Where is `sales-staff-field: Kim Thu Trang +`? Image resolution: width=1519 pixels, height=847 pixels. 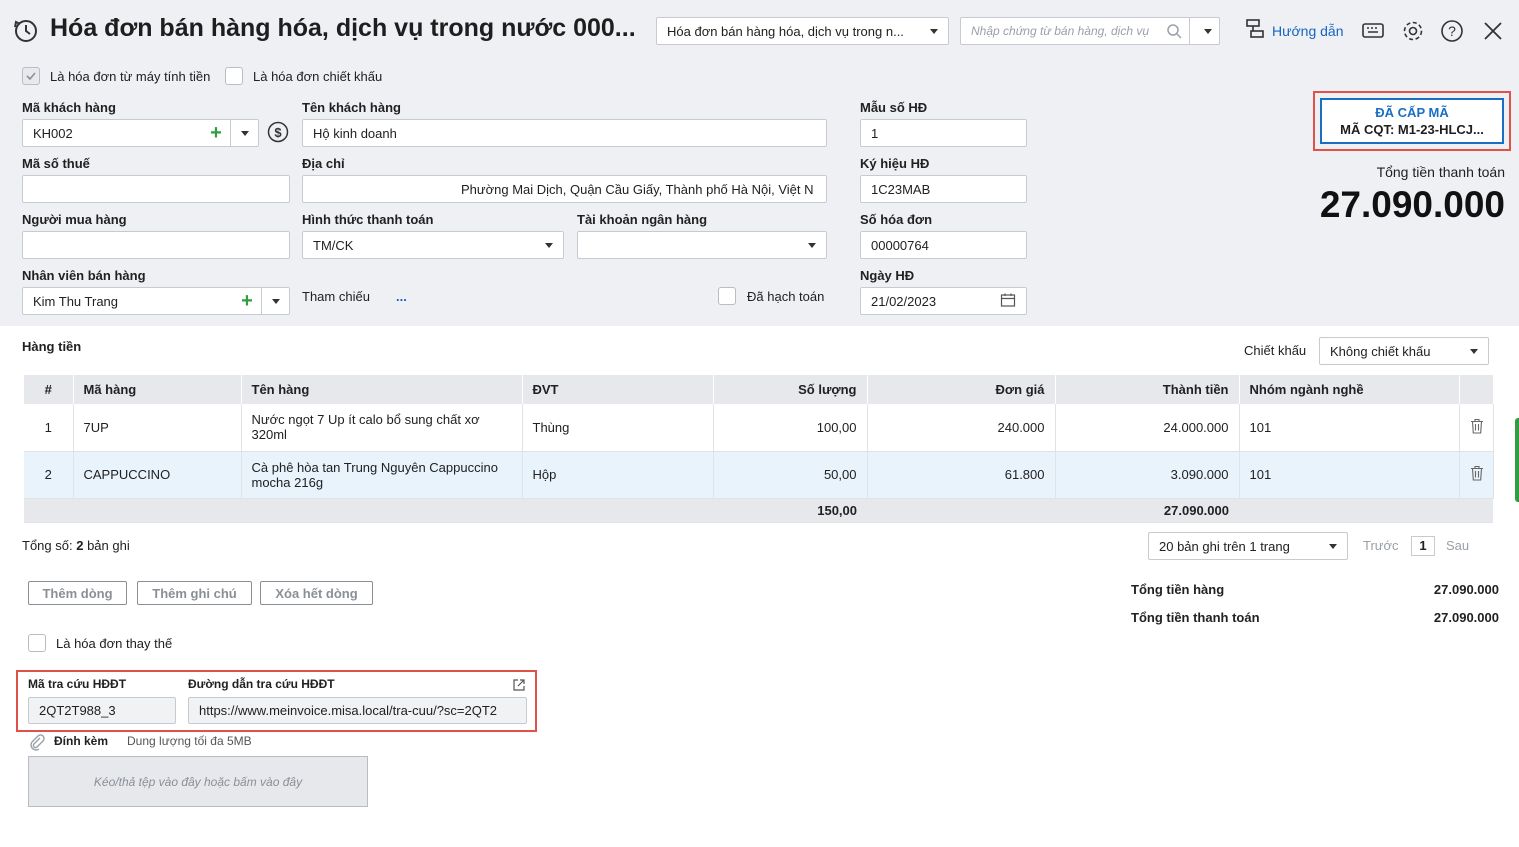 sales-staff-field: Kim Thu Trang + is located at coordinates (156, 301).